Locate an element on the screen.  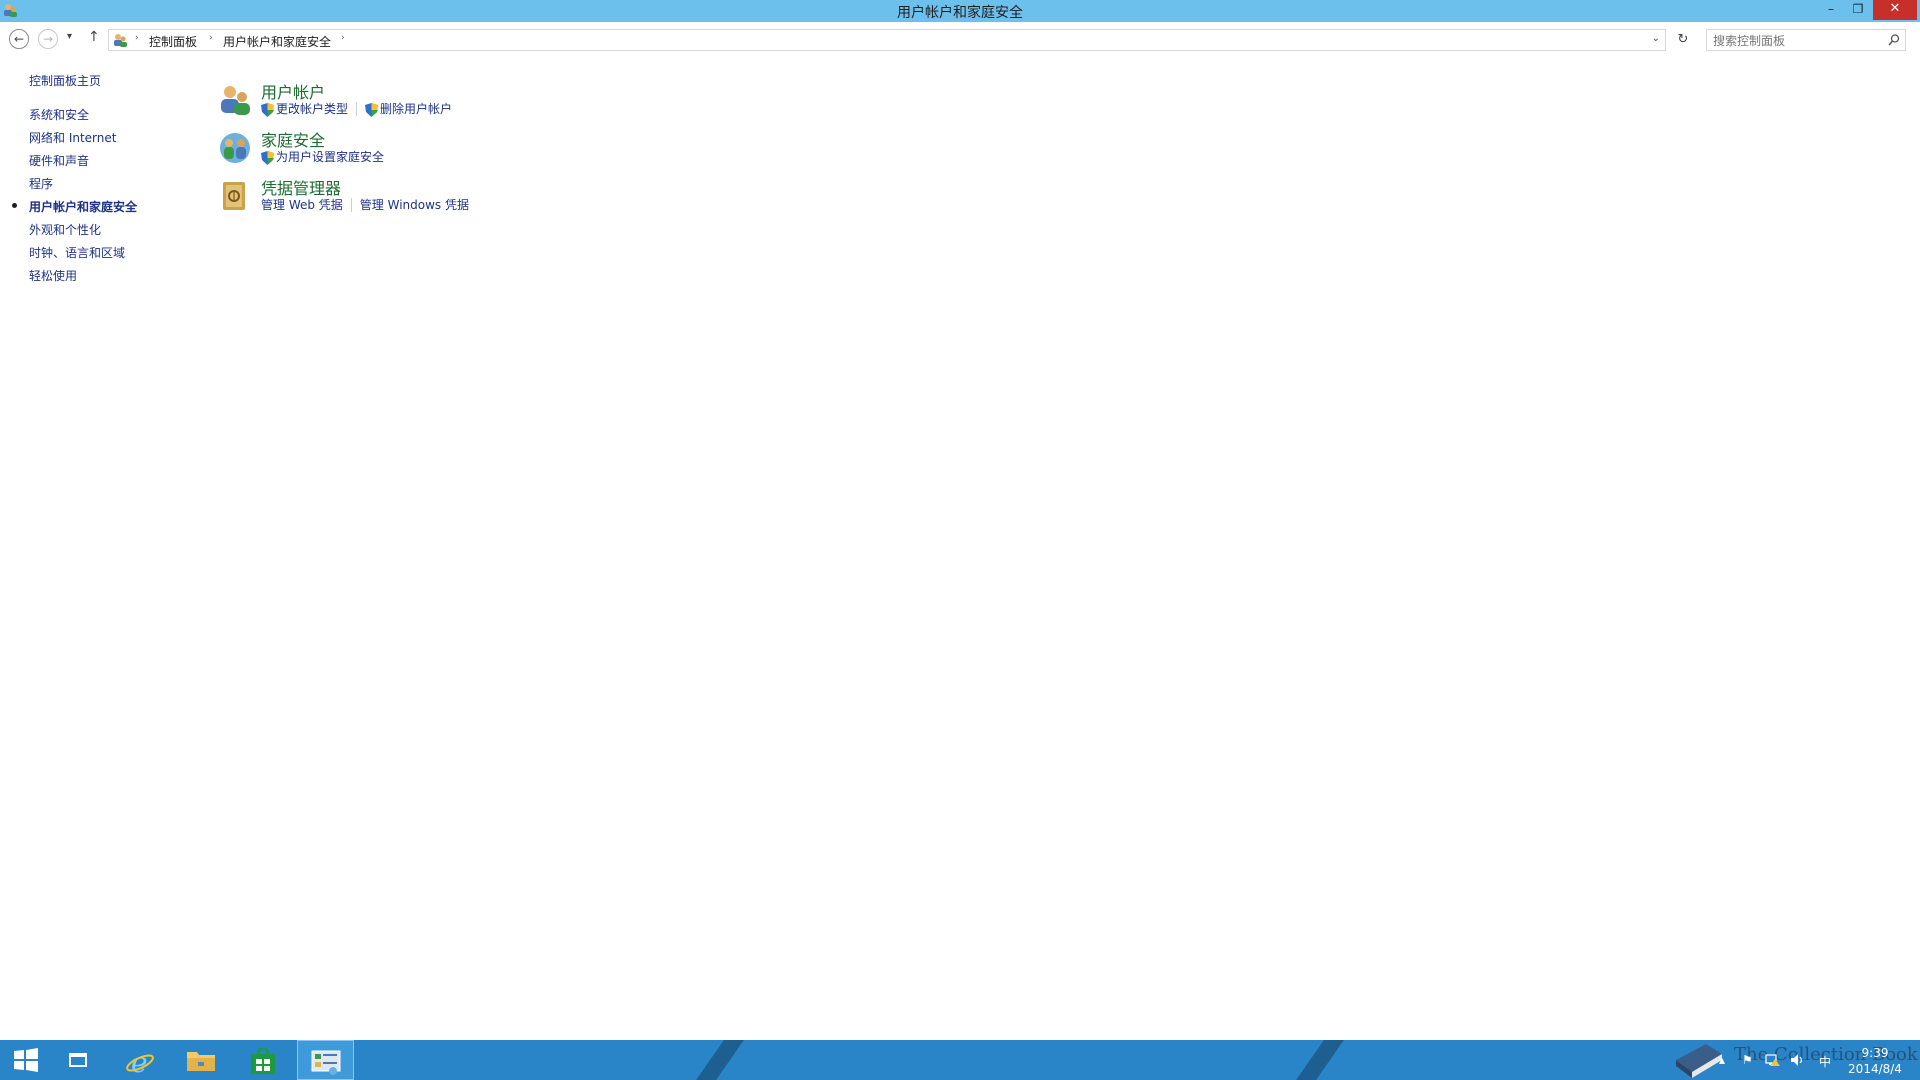
taskbar: e is located at coordinates (960, 1060).